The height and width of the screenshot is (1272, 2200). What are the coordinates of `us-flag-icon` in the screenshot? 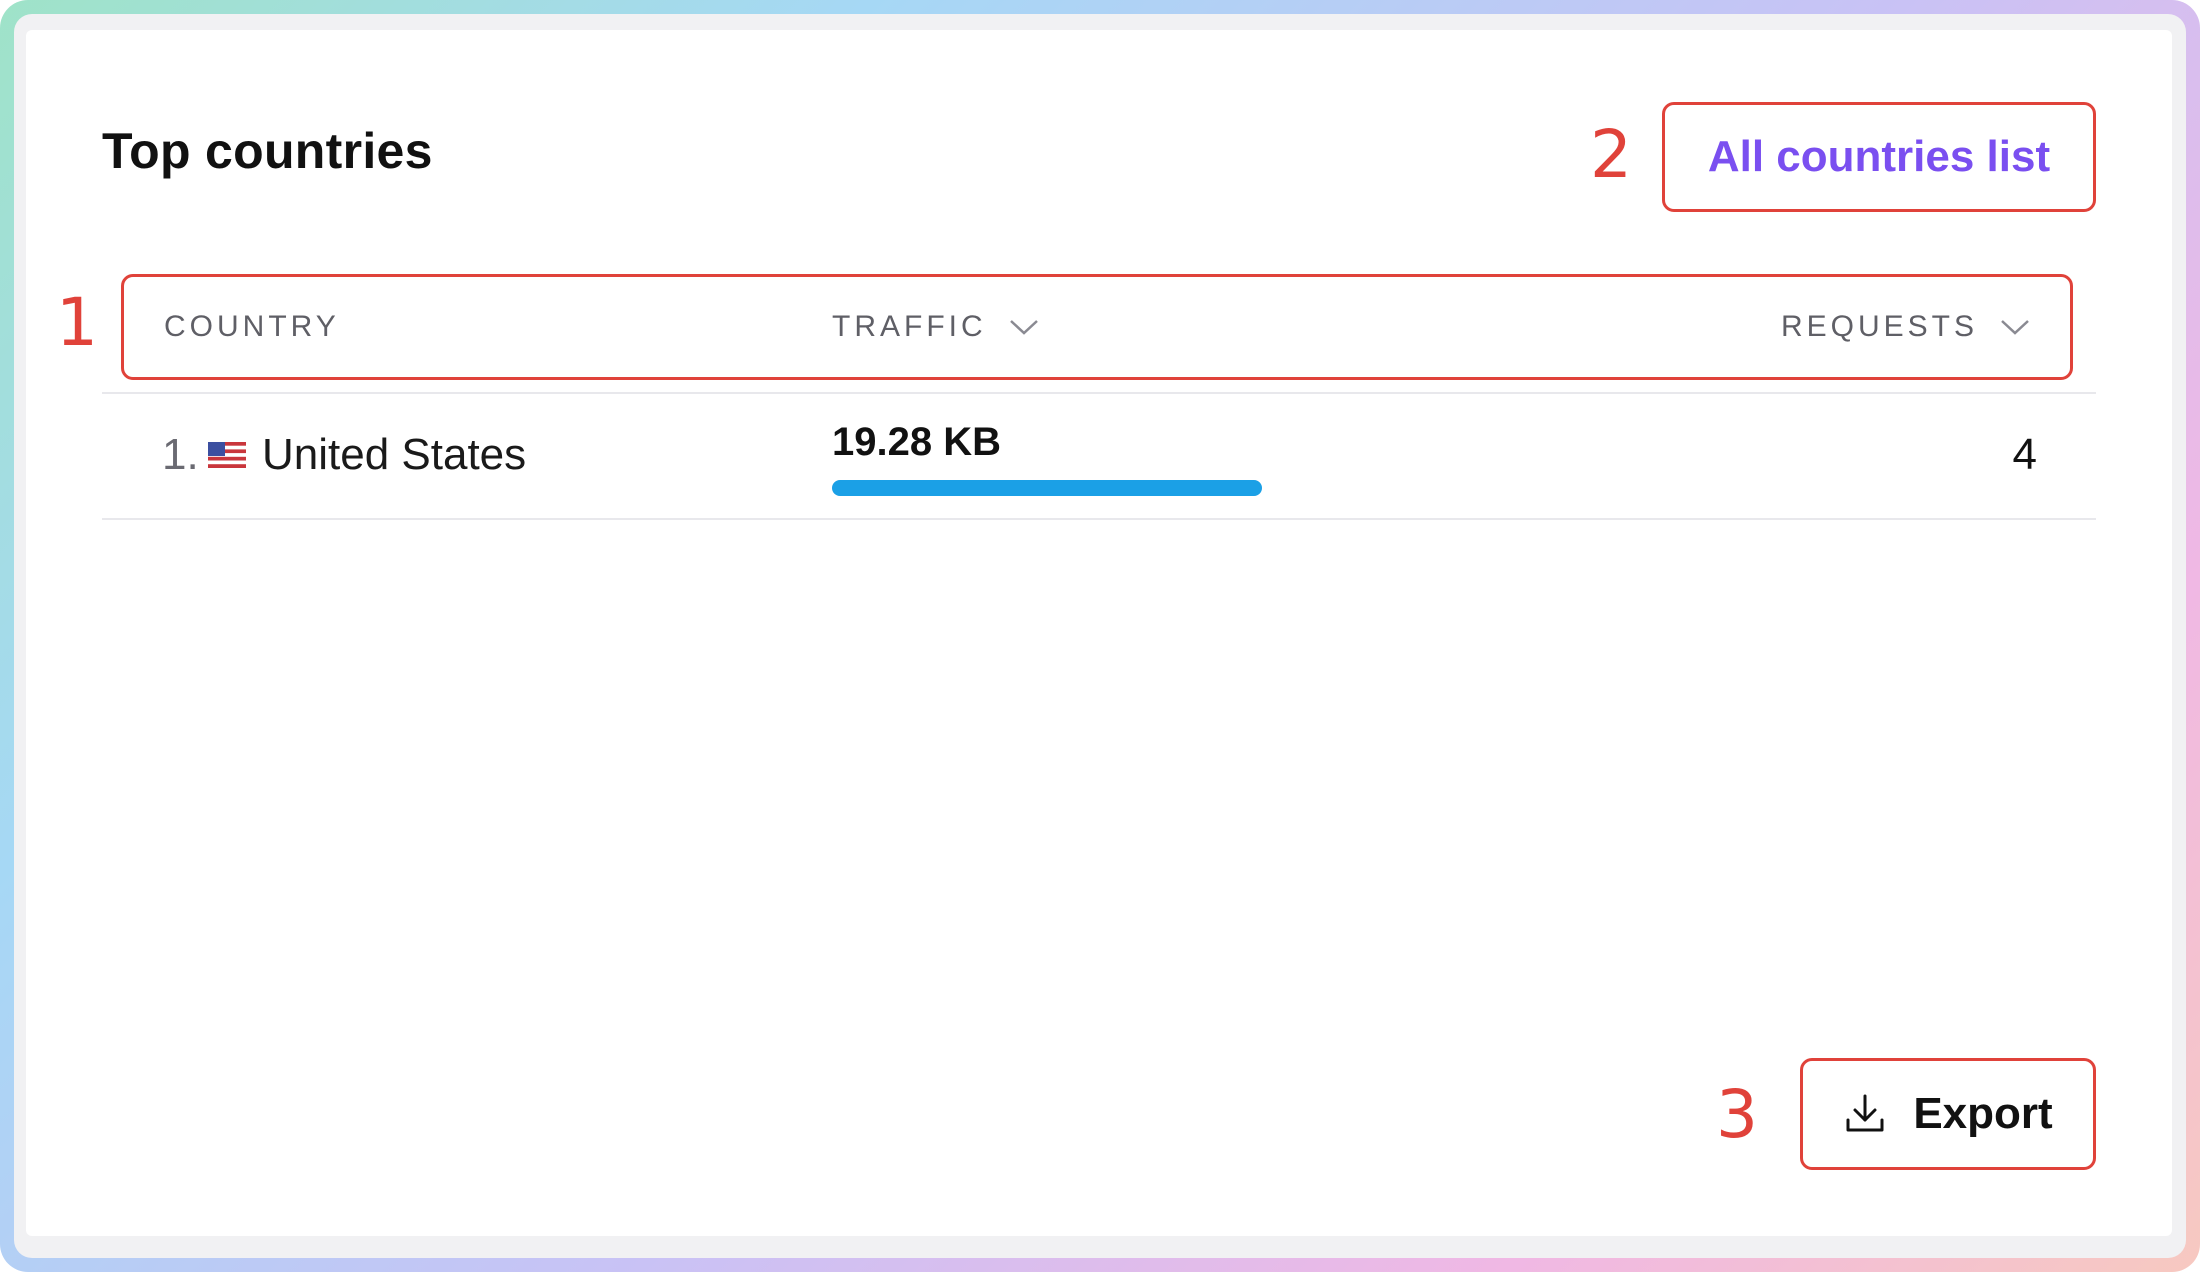 It's located at (227, 455).